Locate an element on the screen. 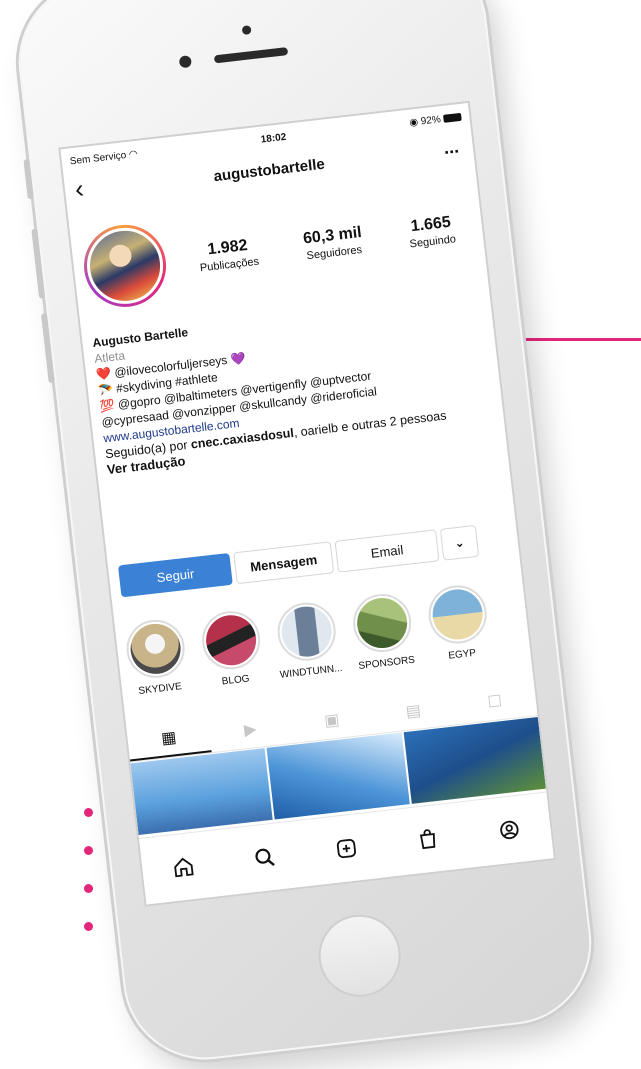  mute-switch is located at coordinates (28, 179).